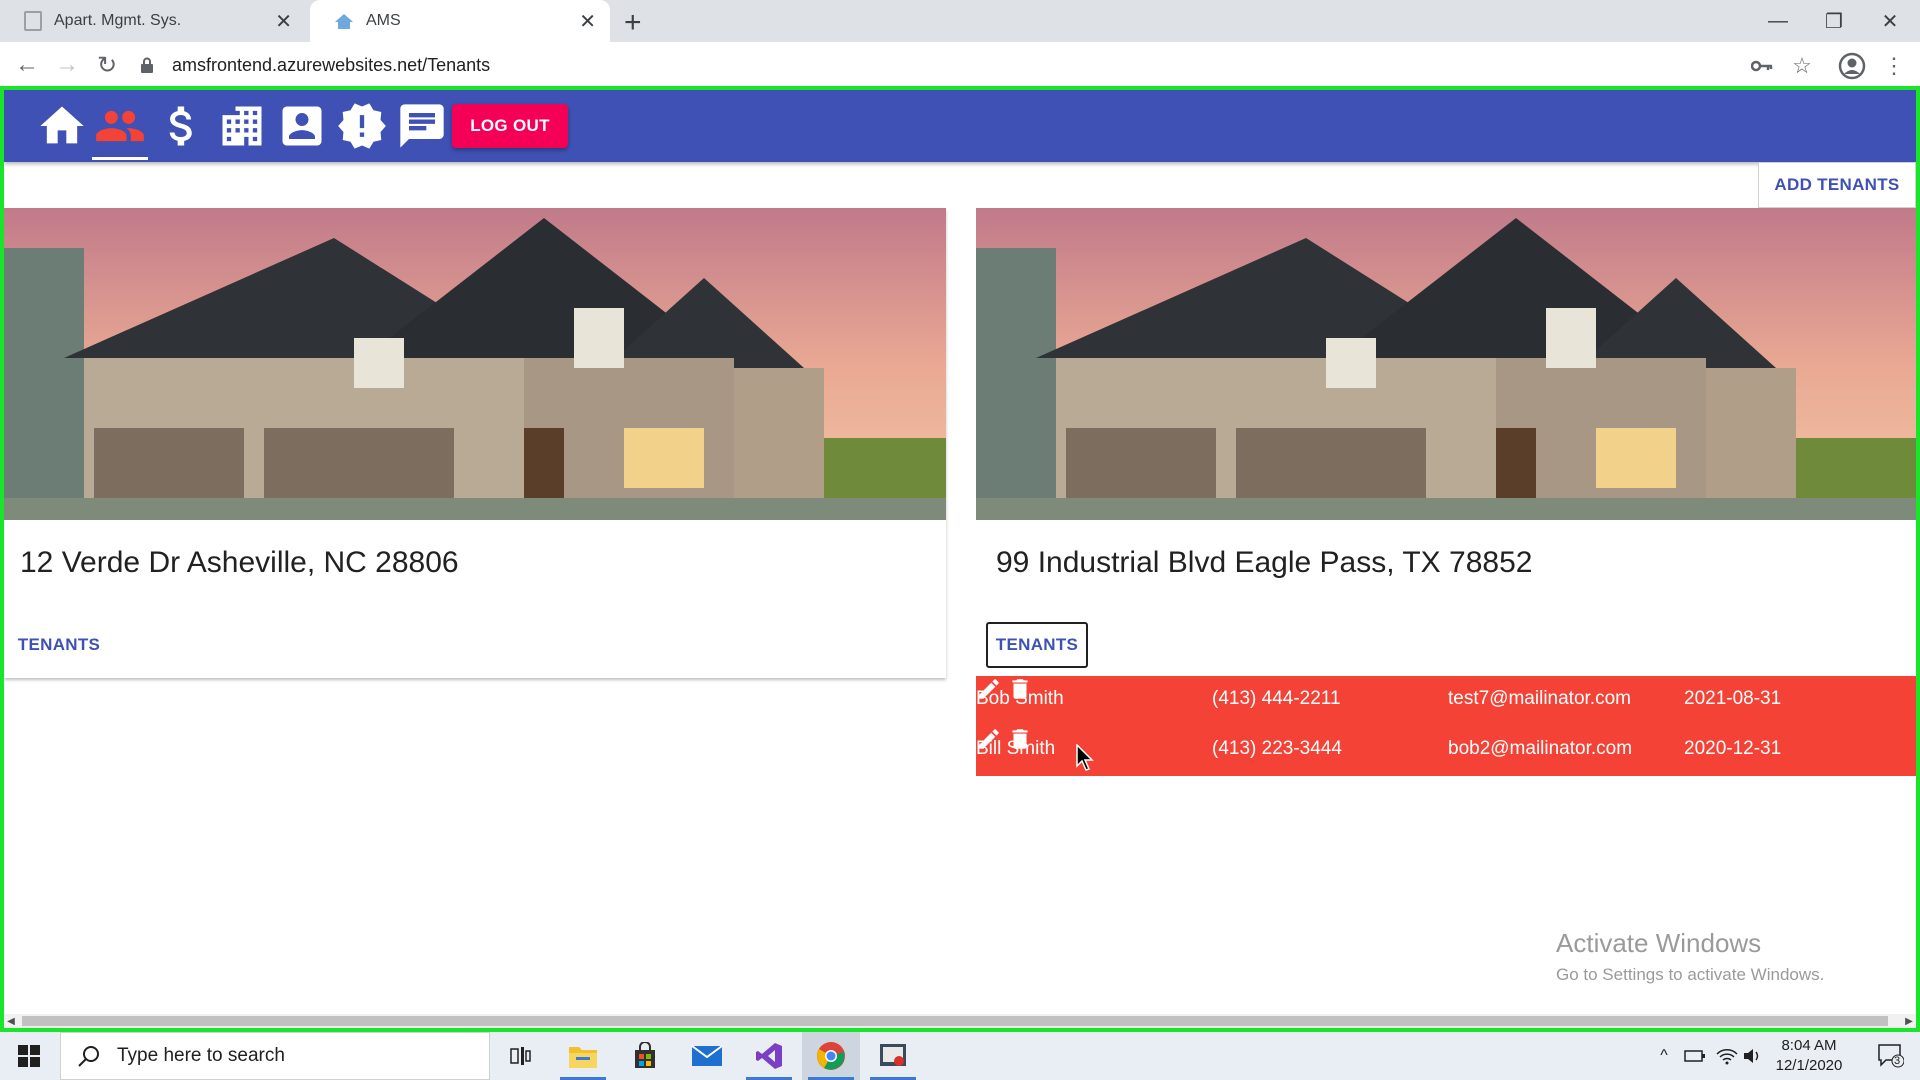 The image size is (1920, 1080). Describe the element at coordinates (383, 20) in the screenshot. I see `tab-title: AMS` at that location.